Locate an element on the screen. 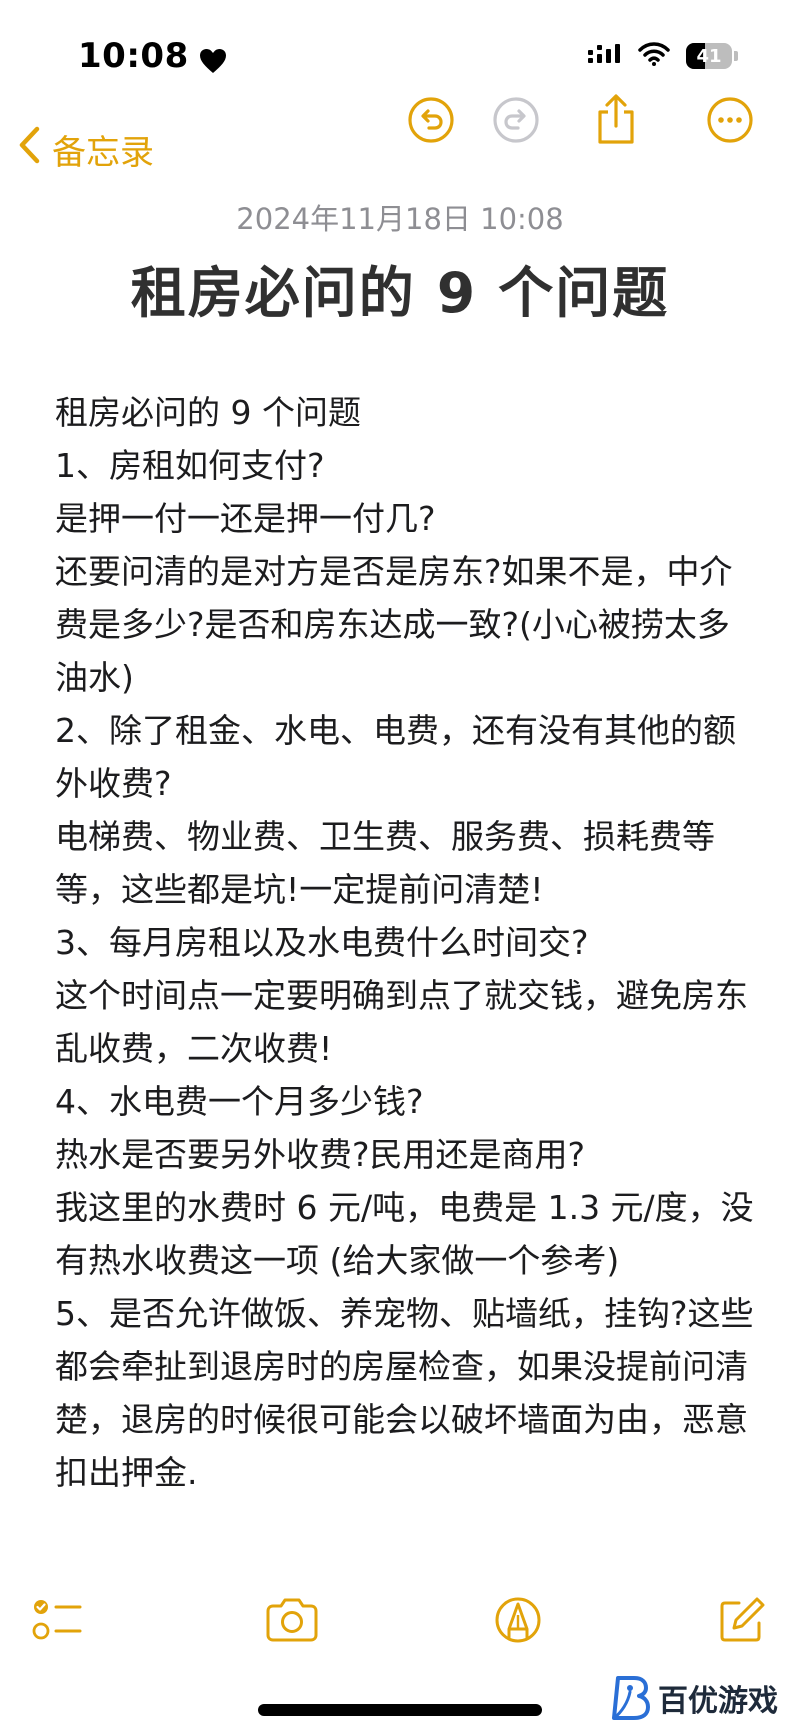 The width and height of the screenshot is (800, 1733). back-button: 备忘录 is located at coordinates (86, 149).